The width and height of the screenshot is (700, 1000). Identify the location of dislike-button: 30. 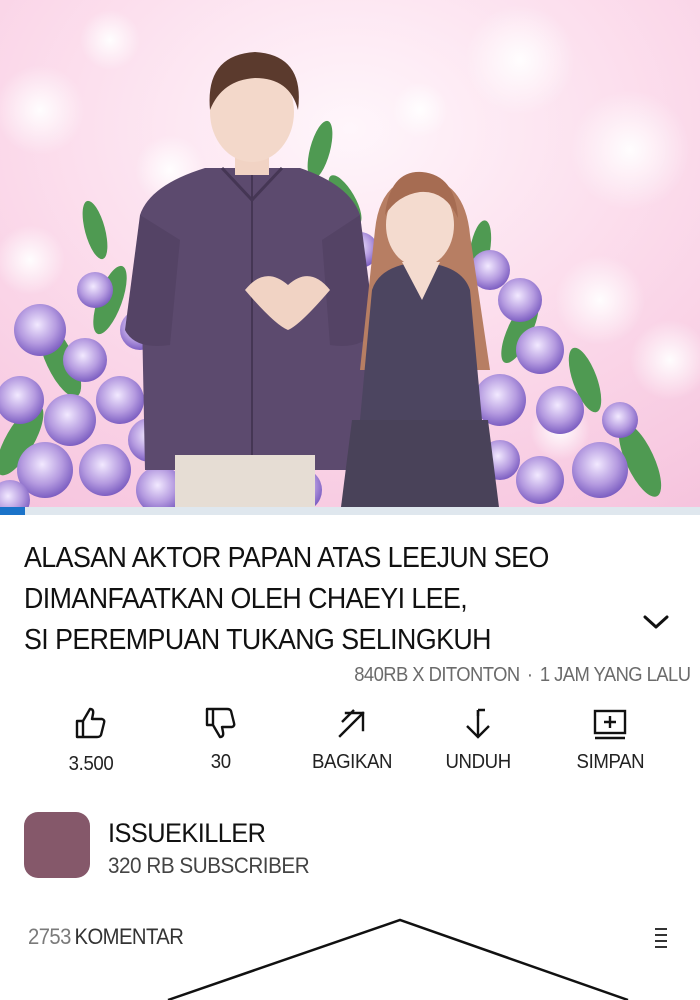
(221, 745).